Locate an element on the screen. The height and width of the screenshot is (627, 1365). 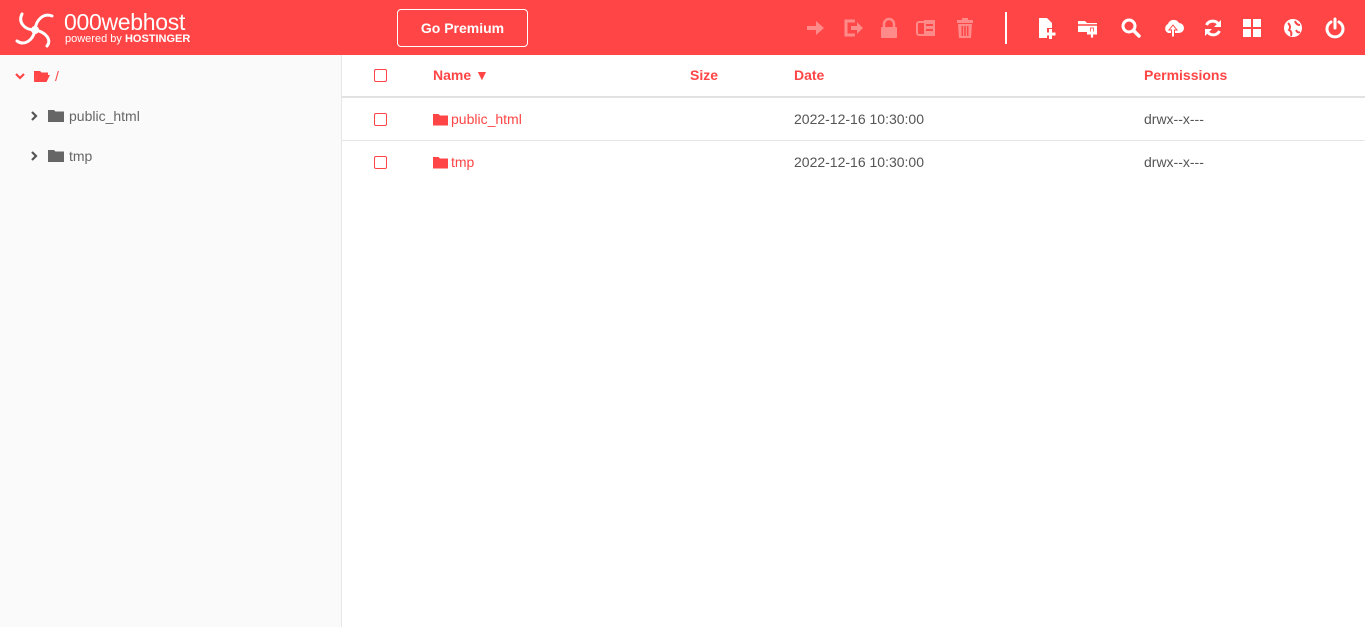
view-grid-icon is located at coordinates (1252, 28).